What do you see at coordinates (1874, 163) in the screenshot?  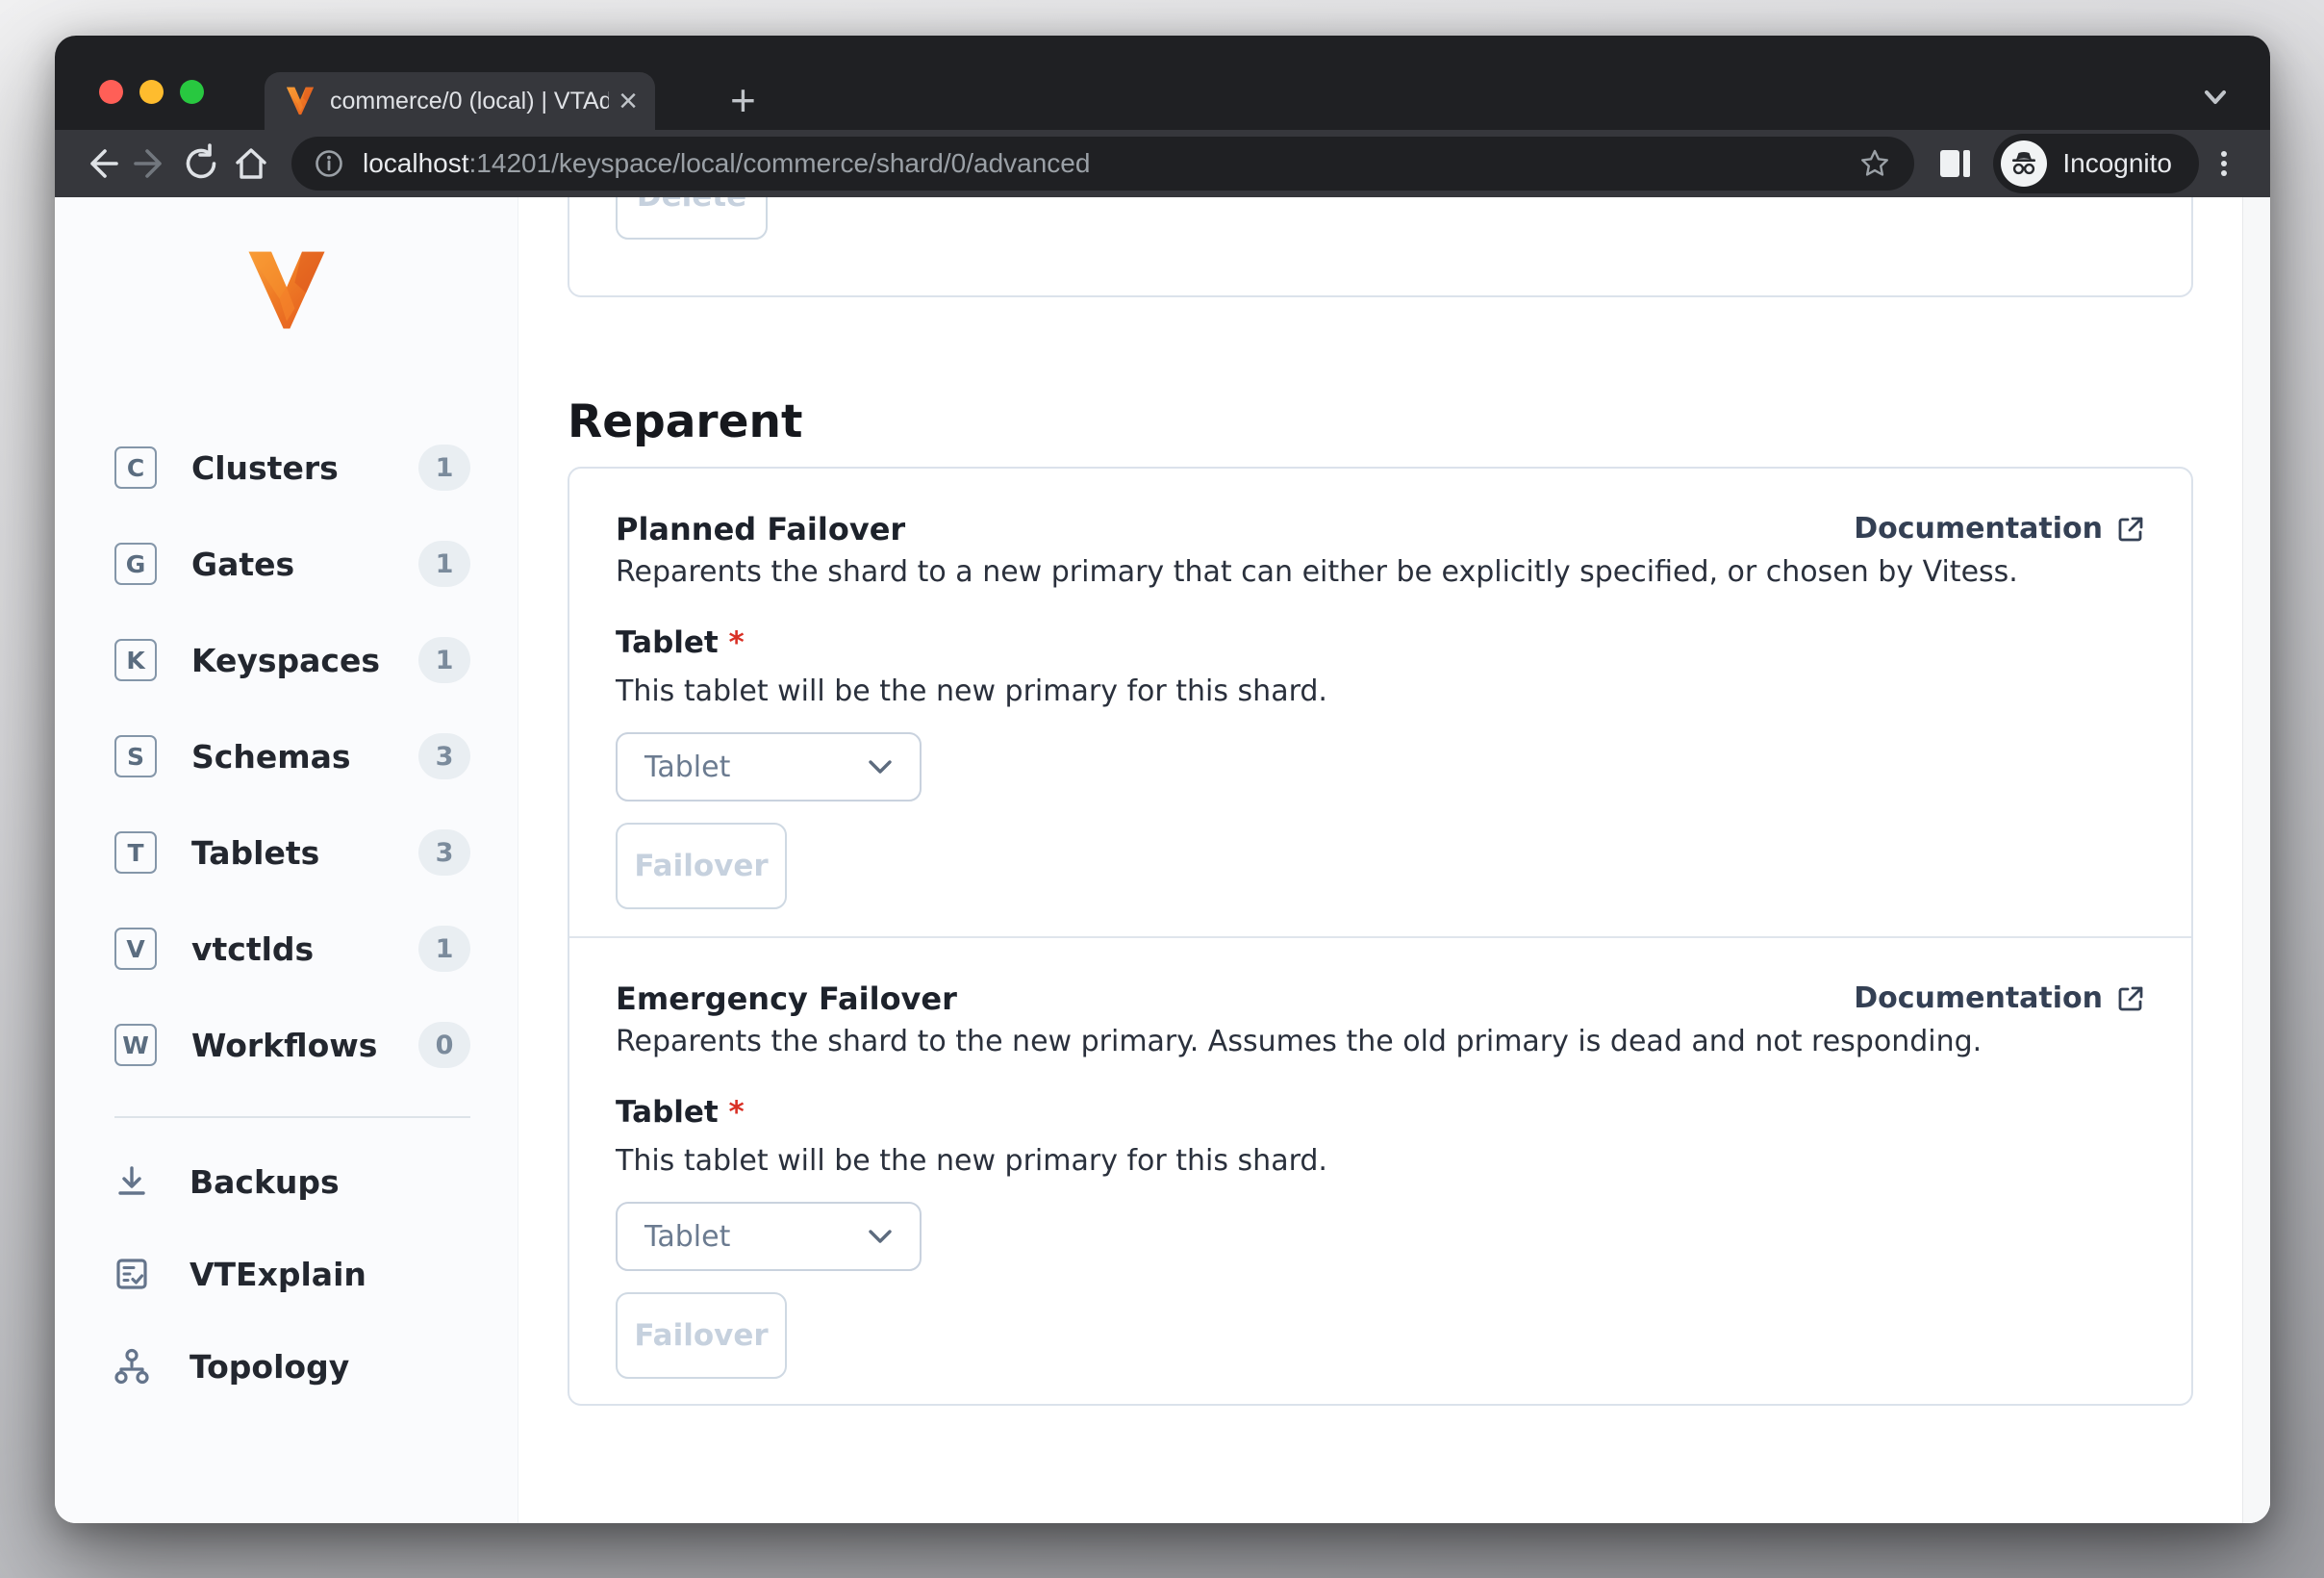 I see `bookmark-star-icon` at bounding box center [1874, 163].